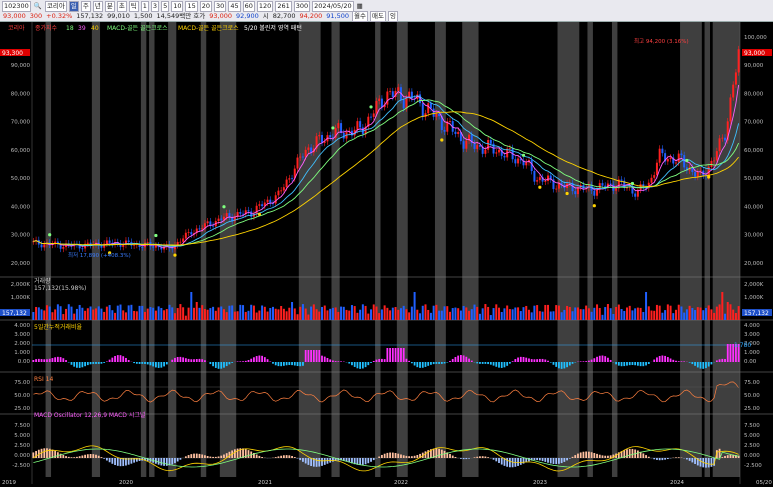 This screenshot has width=773, height=487. I want to click on minute-3-button: 3, so click(155, 6).